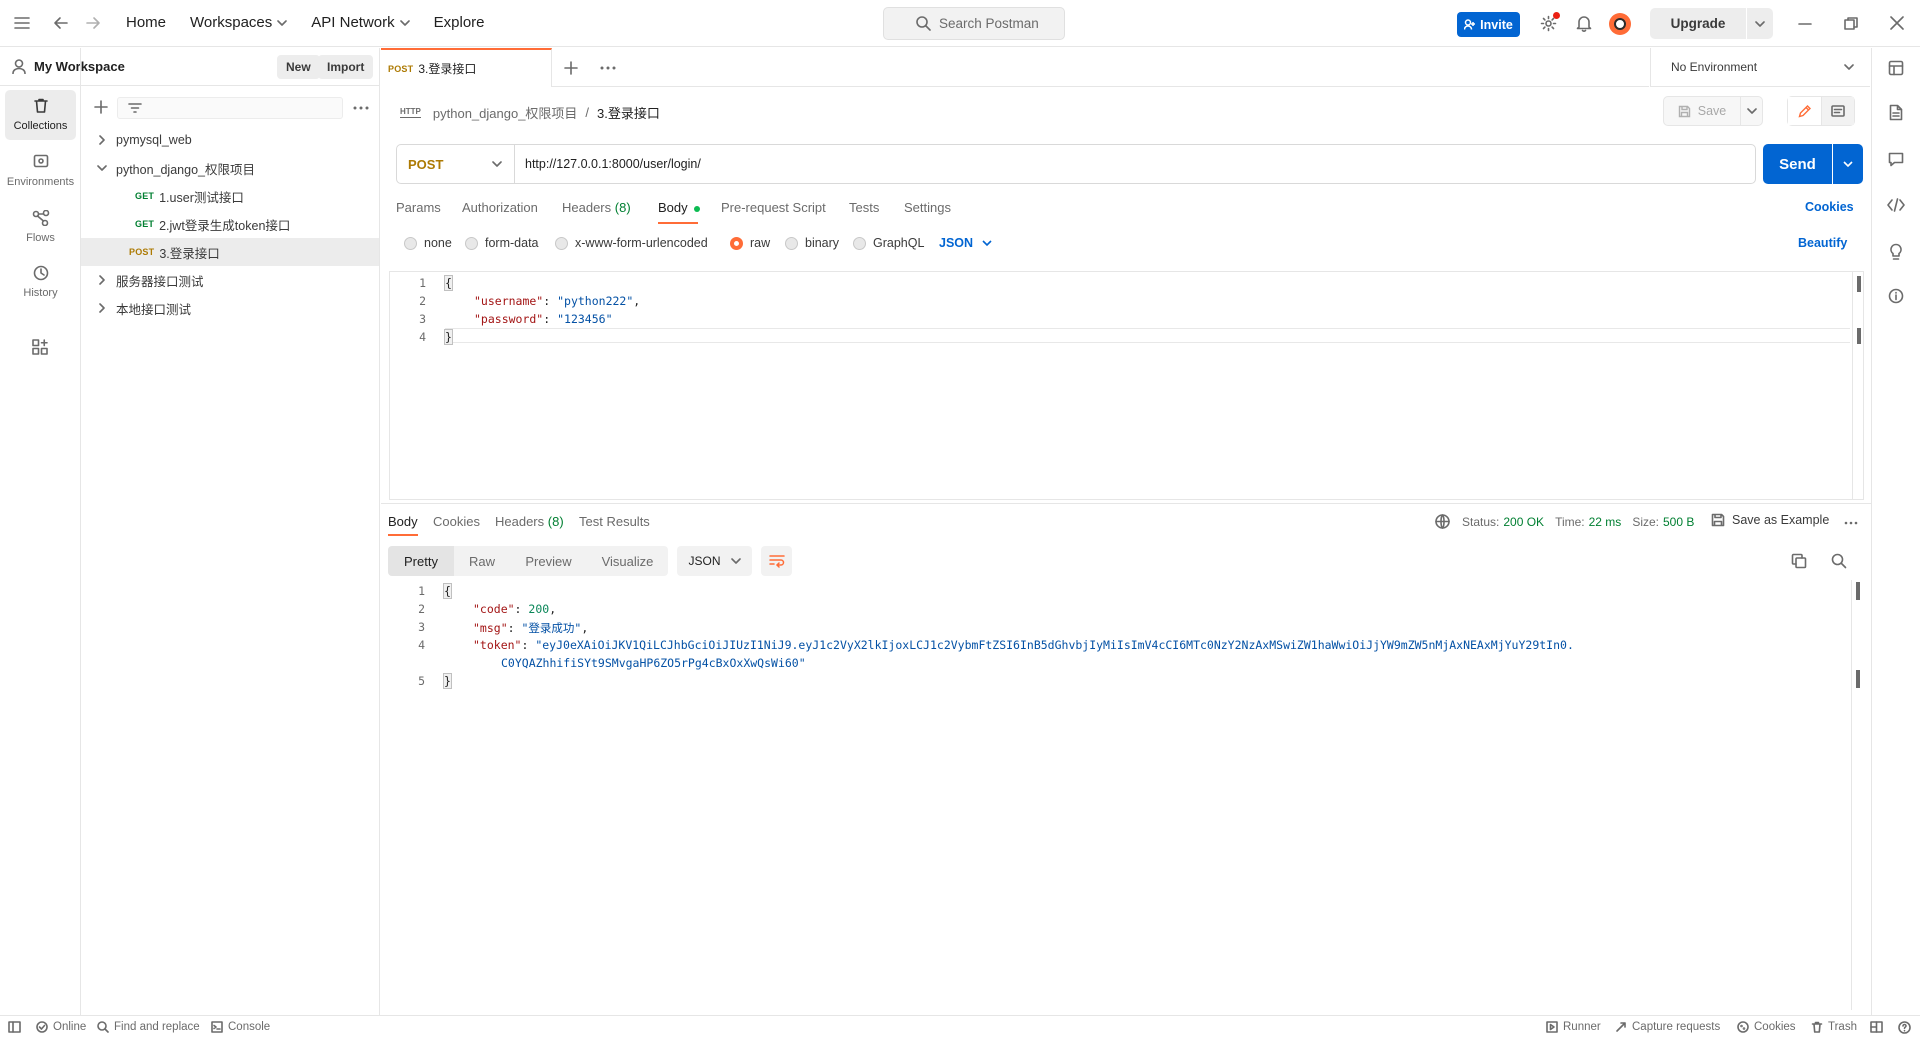 Image resolution: width=1920 pixels, height=1040 pixels. What do you see at coordinates (230, 108) in the screenshot?
I see `filter-input` at bounding box center [230, 108].